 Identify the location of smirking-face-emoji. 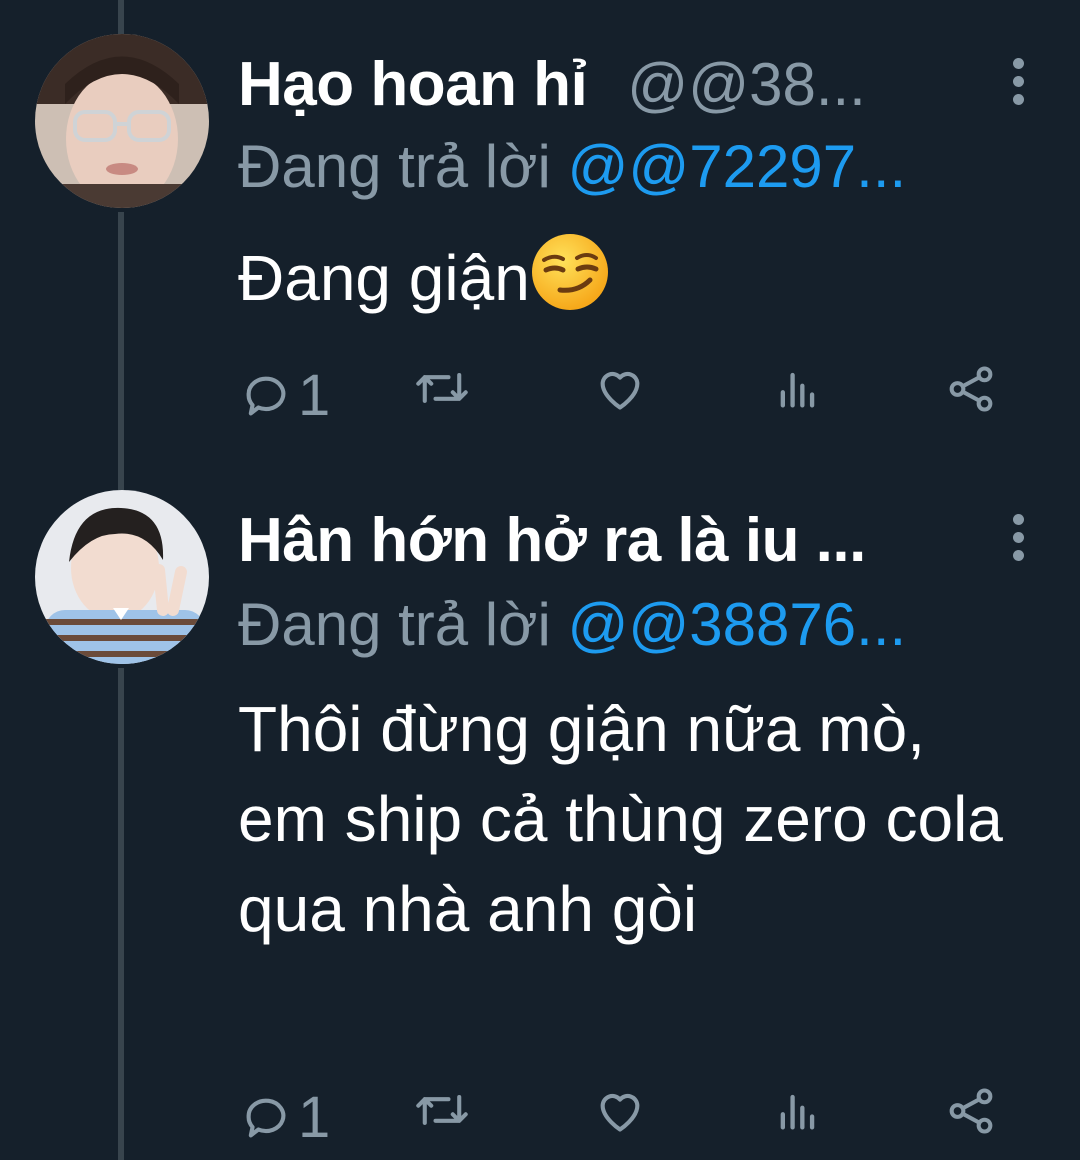
(570, 283).